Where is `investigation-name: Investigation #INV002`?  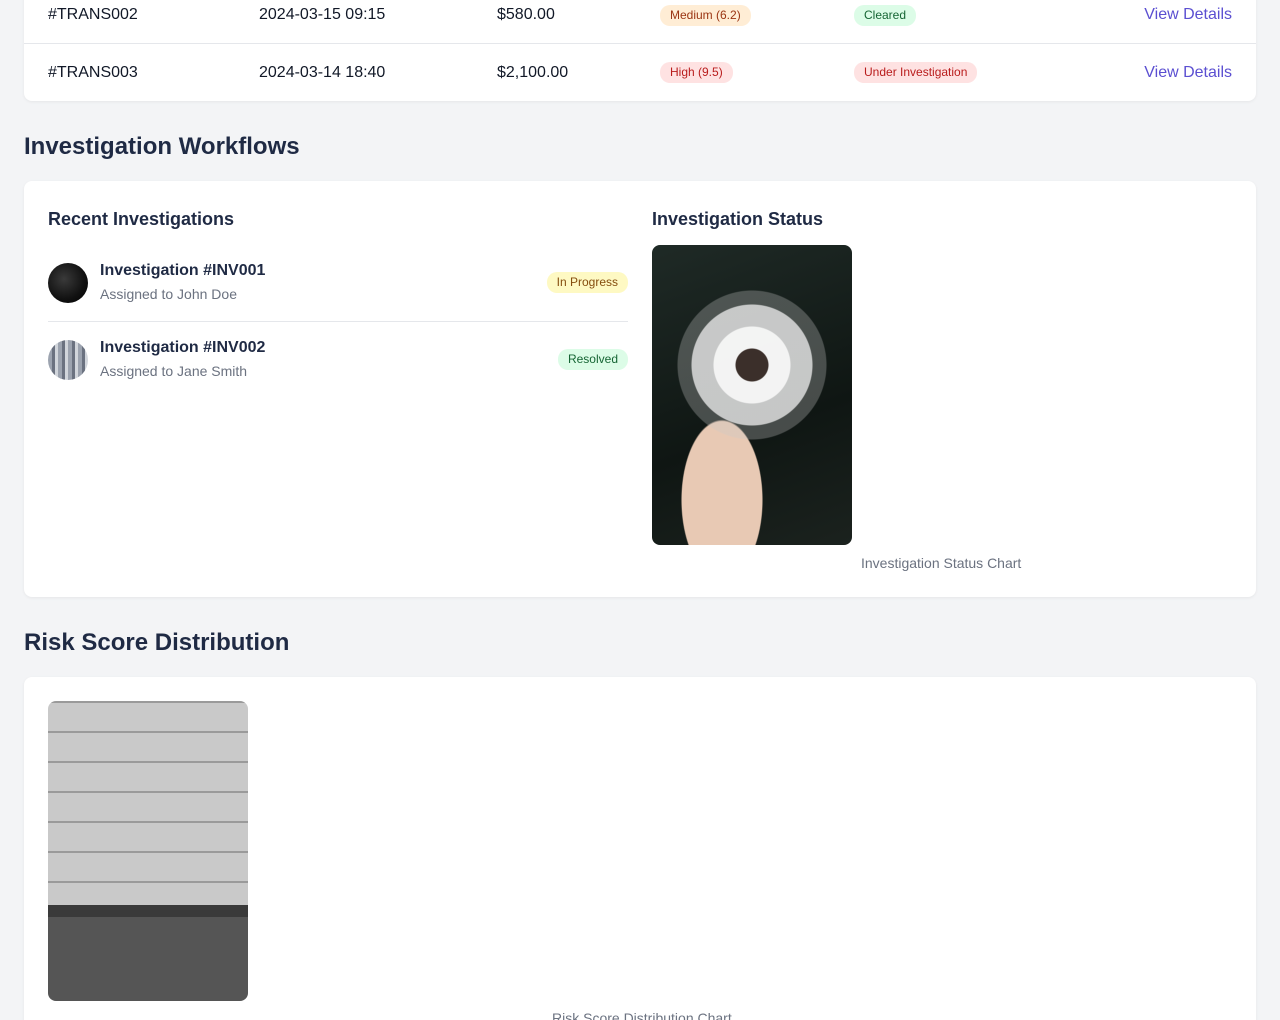
investigation-name: Investigation #INV002 is located at coordinates (183, 347).